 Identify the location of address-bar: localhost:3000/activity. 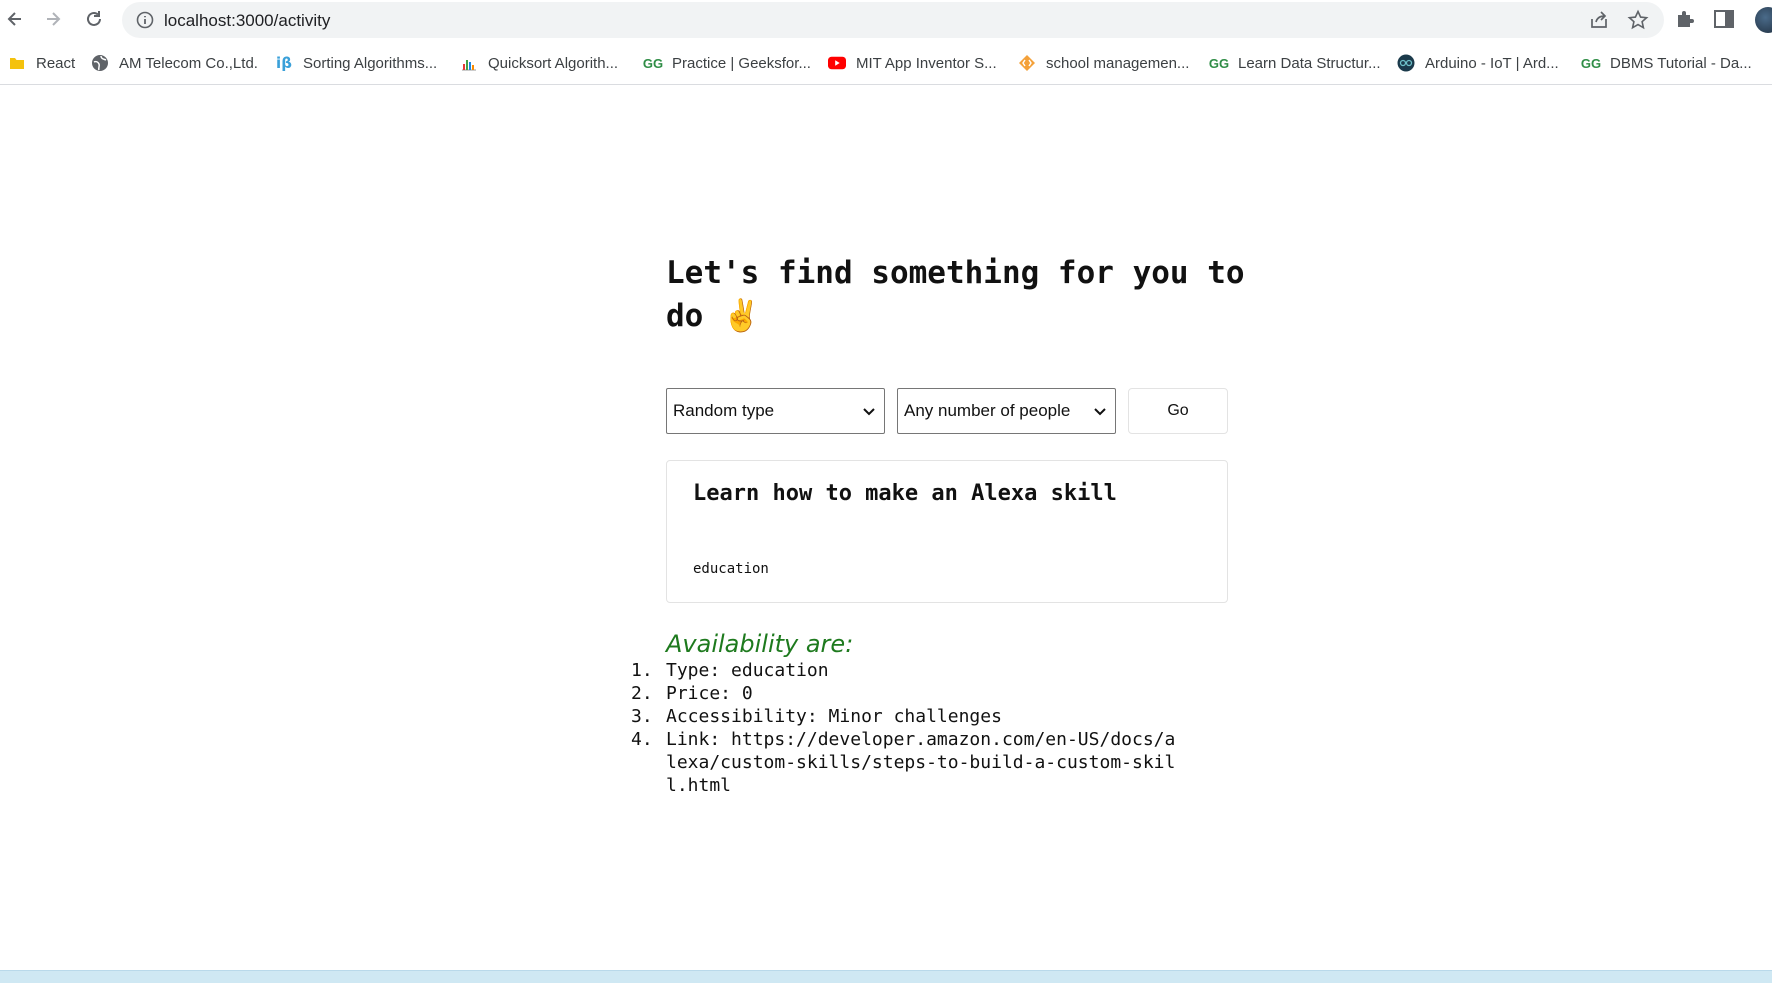
(893, 20).